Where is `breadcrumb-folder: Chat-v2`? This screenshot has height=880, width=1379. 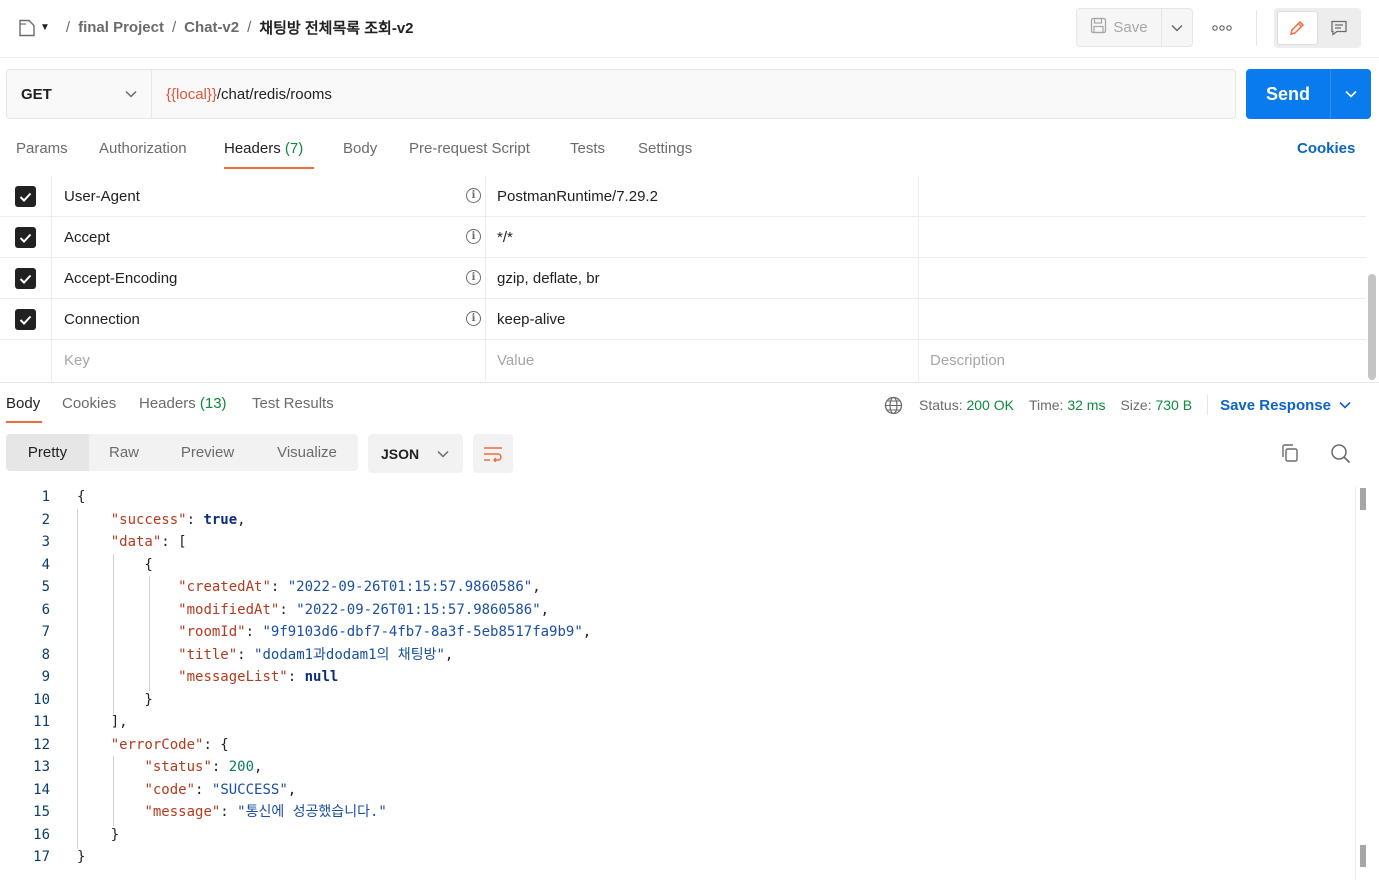 breadcrumb-folder: Chat-v2 is located at coordinates (211, 27).